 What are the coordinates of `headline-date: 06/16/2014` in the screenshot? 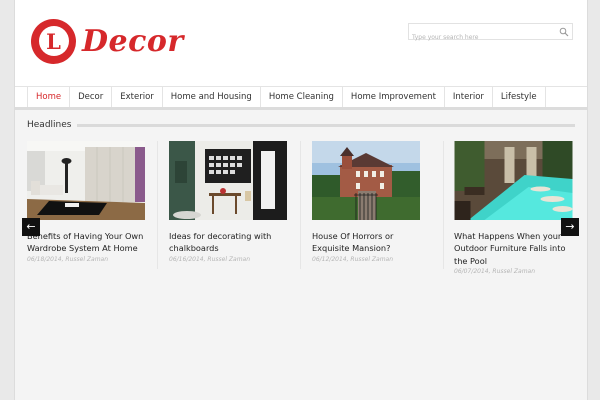 It's located at (186, 259).